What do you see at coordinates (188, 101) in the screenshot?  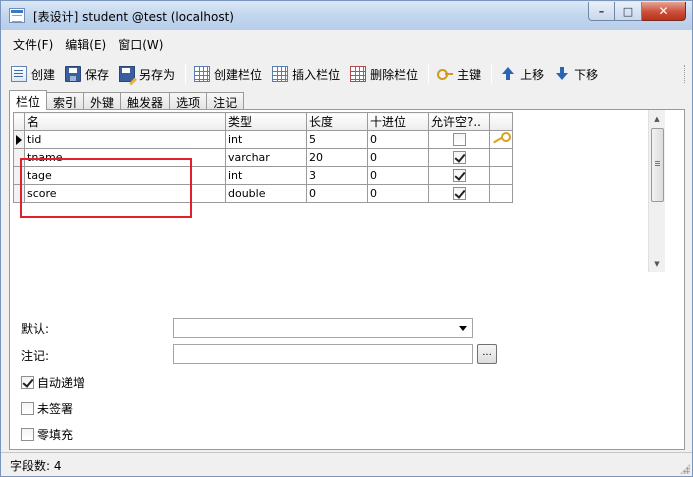 I see `tab-options: 选项` at bounding box center [188, 101].